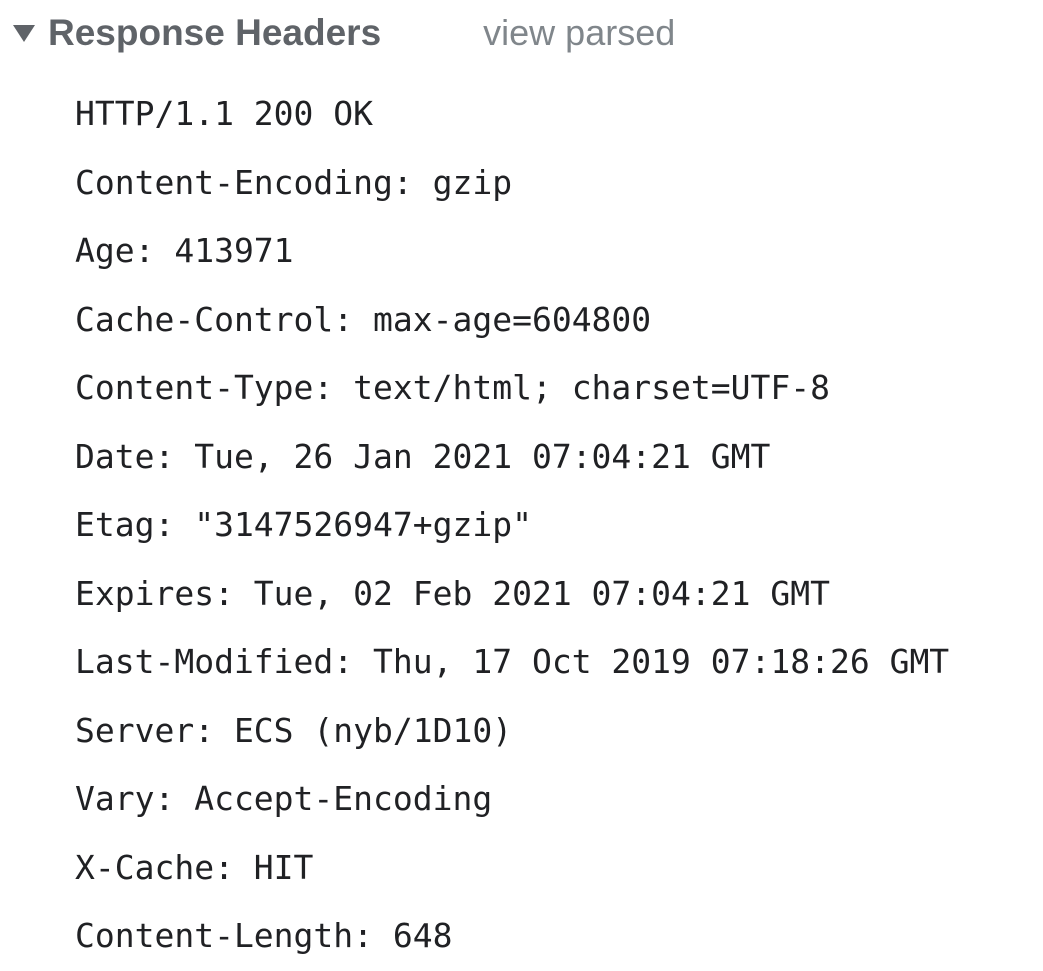  What do you see at coordinates (24, 33) in the screenshot?
I see `triangle-down-icon` at bounding box center [24, 33].